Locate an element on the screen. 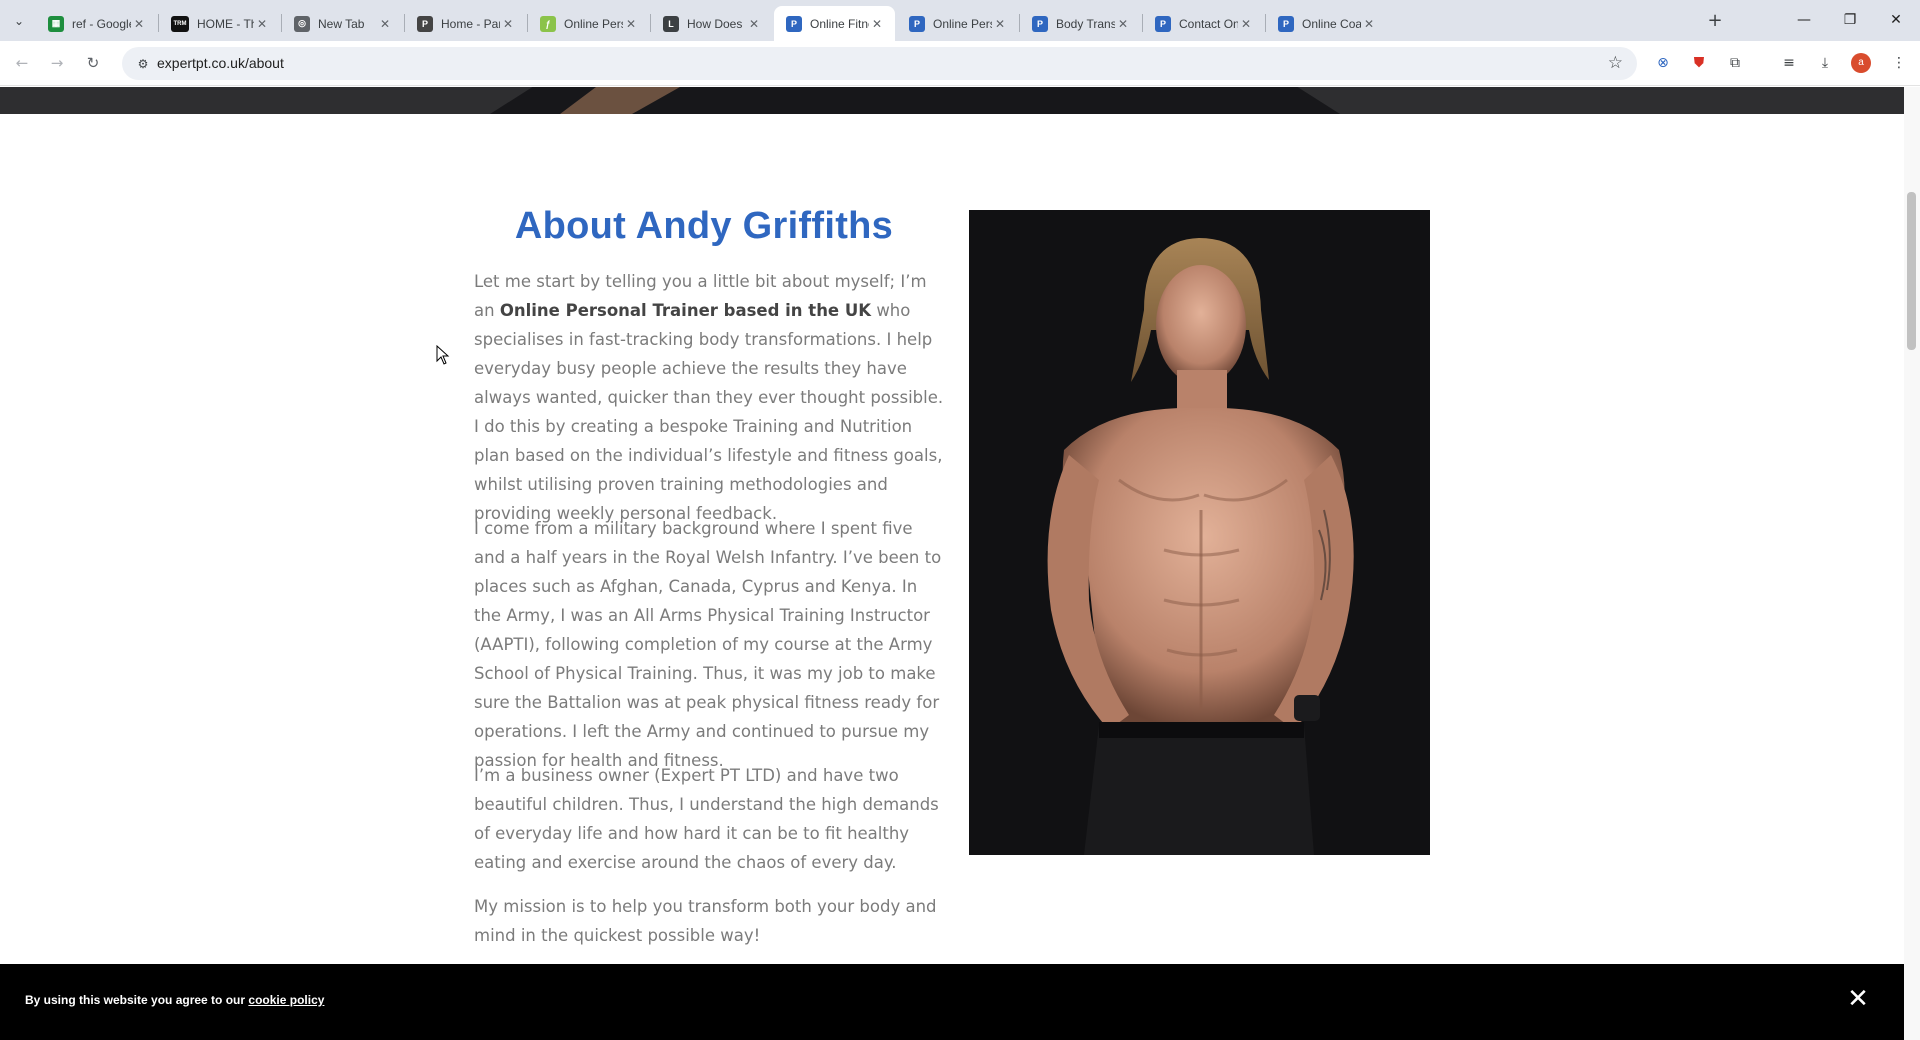  new-tab-button: + is located at coordinates (1715, 21).